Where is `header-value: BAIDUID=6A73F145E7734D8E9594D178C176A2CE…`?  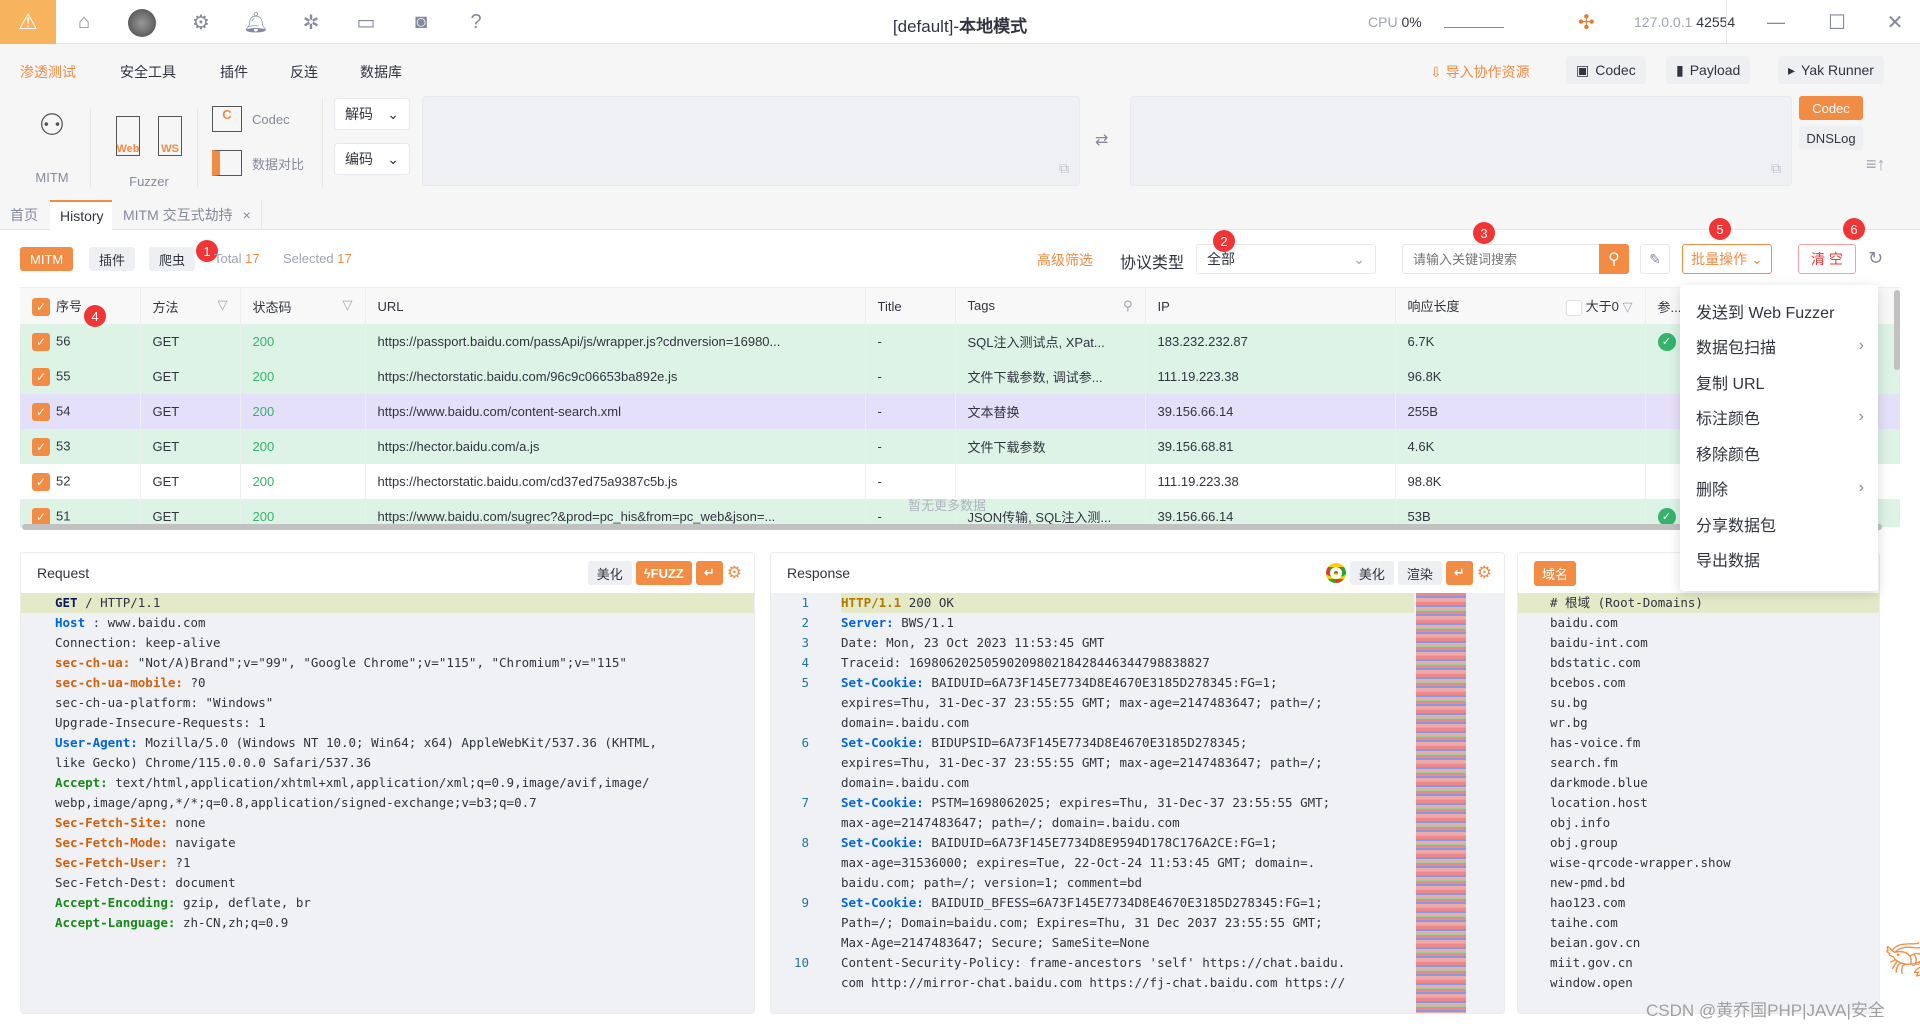 header-value: BAIDUID=6A73F145E7734D8E9594D178C176A2CE… is located at coordinates (1100, 842).